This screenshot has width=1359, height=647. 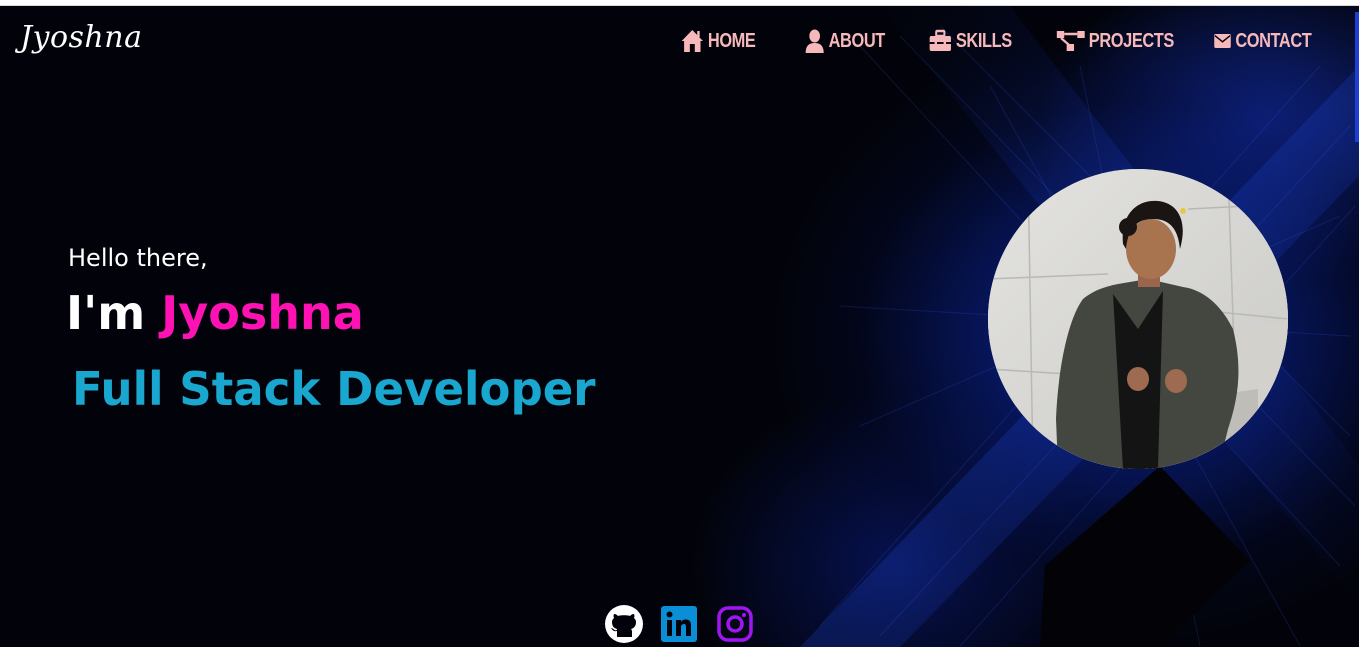 I want to click on nav-item-label: CONTACT, so click(x=1273, y=40).